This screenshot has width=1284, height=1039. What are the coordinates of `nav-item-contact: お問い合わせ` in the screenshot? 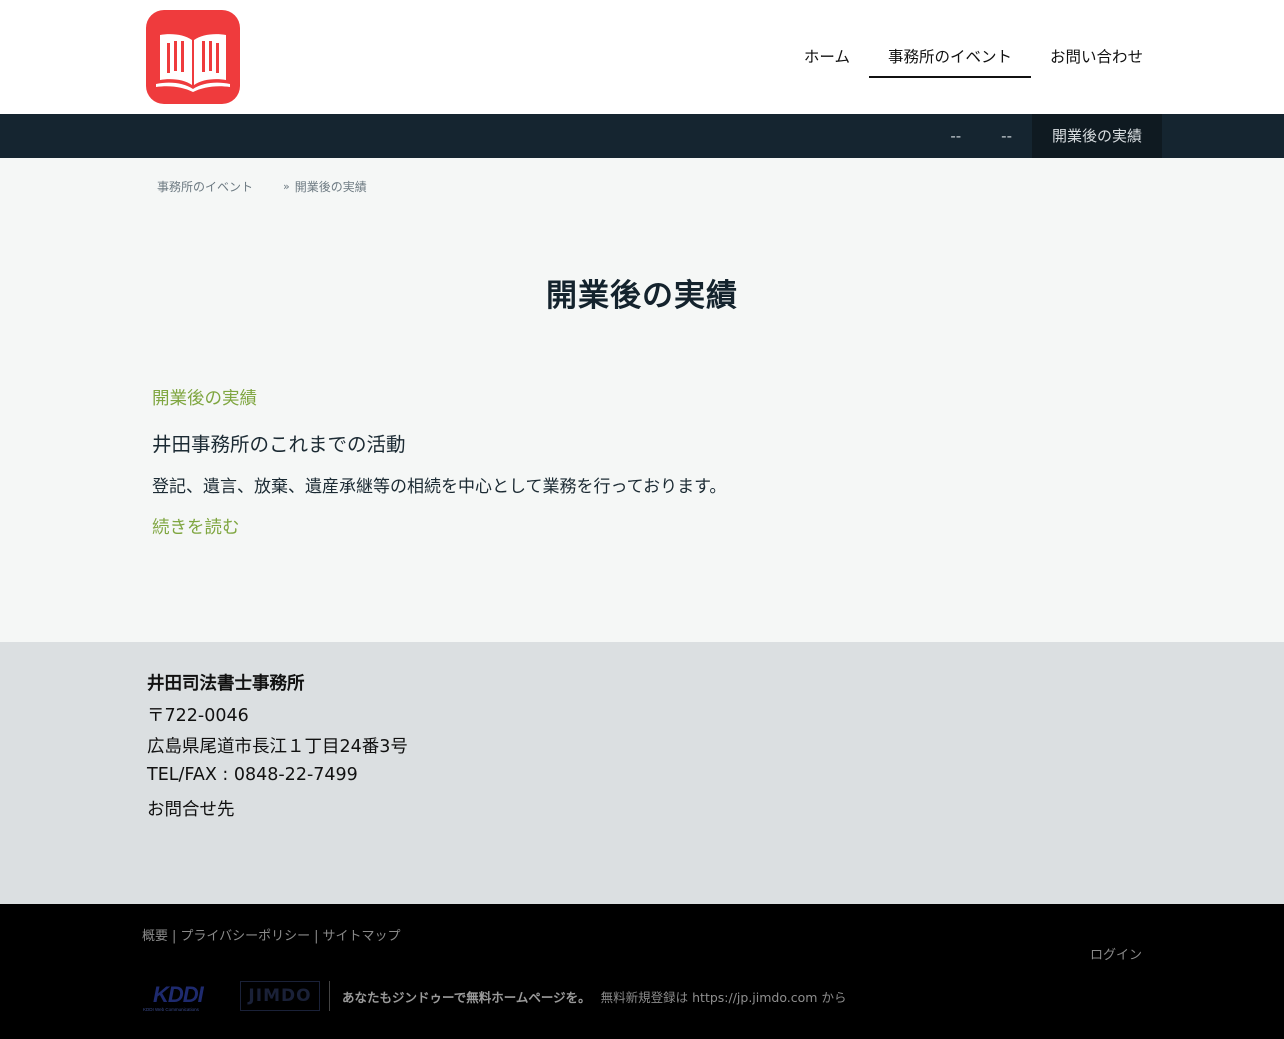 It's located at (1096, 57).